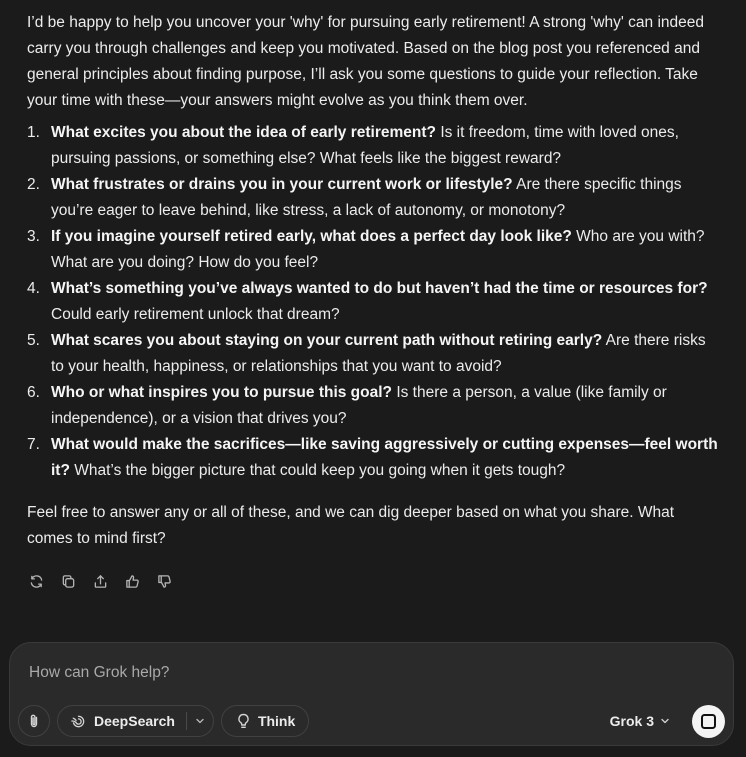  I want to click on copy-button, so click(68, 581).